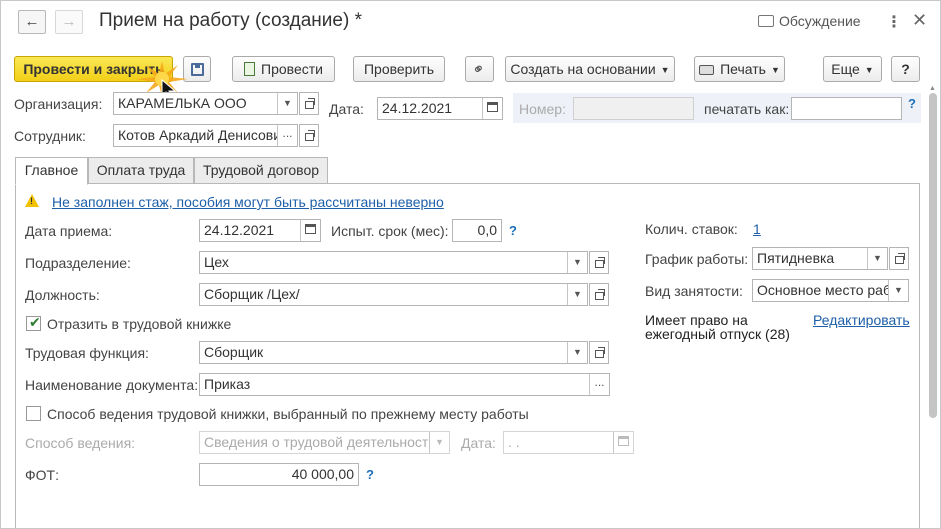  I want to click on scrollbar-thumb, so click(933, 255).